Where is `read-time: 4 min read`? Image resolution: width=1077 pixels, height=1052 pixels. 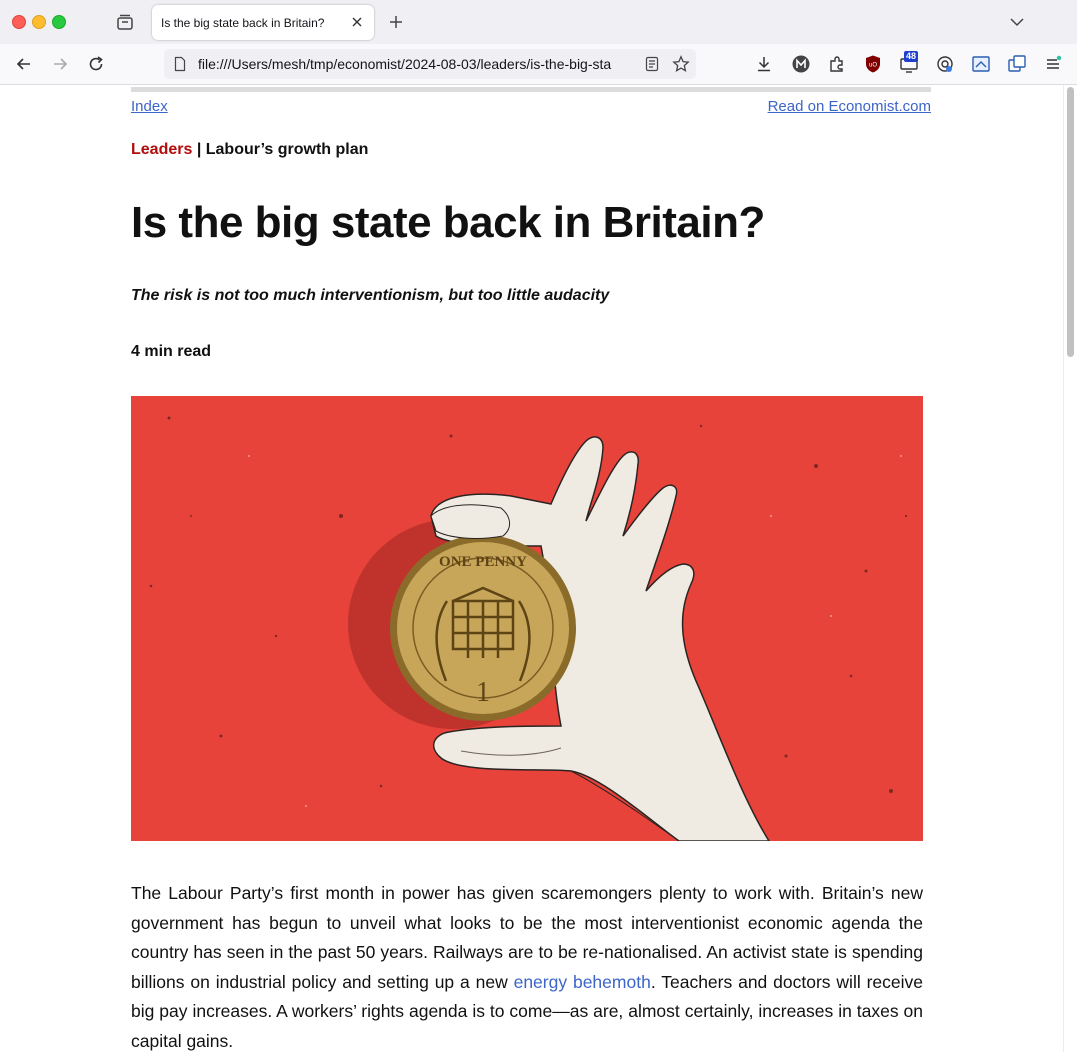 read-time: 4 min read is located at coordinates (171, 351).